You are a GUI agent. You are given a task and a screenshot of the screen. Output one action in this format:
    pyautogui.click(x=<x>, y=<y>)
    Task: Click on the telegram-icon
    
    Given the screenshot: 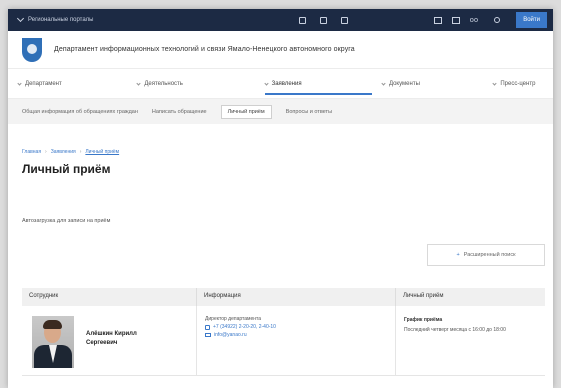 What is the action you would take?
    pyautogui.click(x=345, y=20)
    